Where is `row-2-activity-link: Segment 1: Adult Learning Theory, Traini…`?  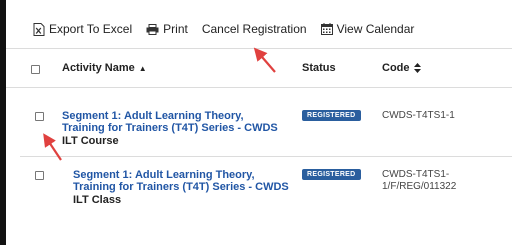
row-2-activity-link: Segment 1: Adult Learning Theory, Traini… is located at coordinates (181, 181).